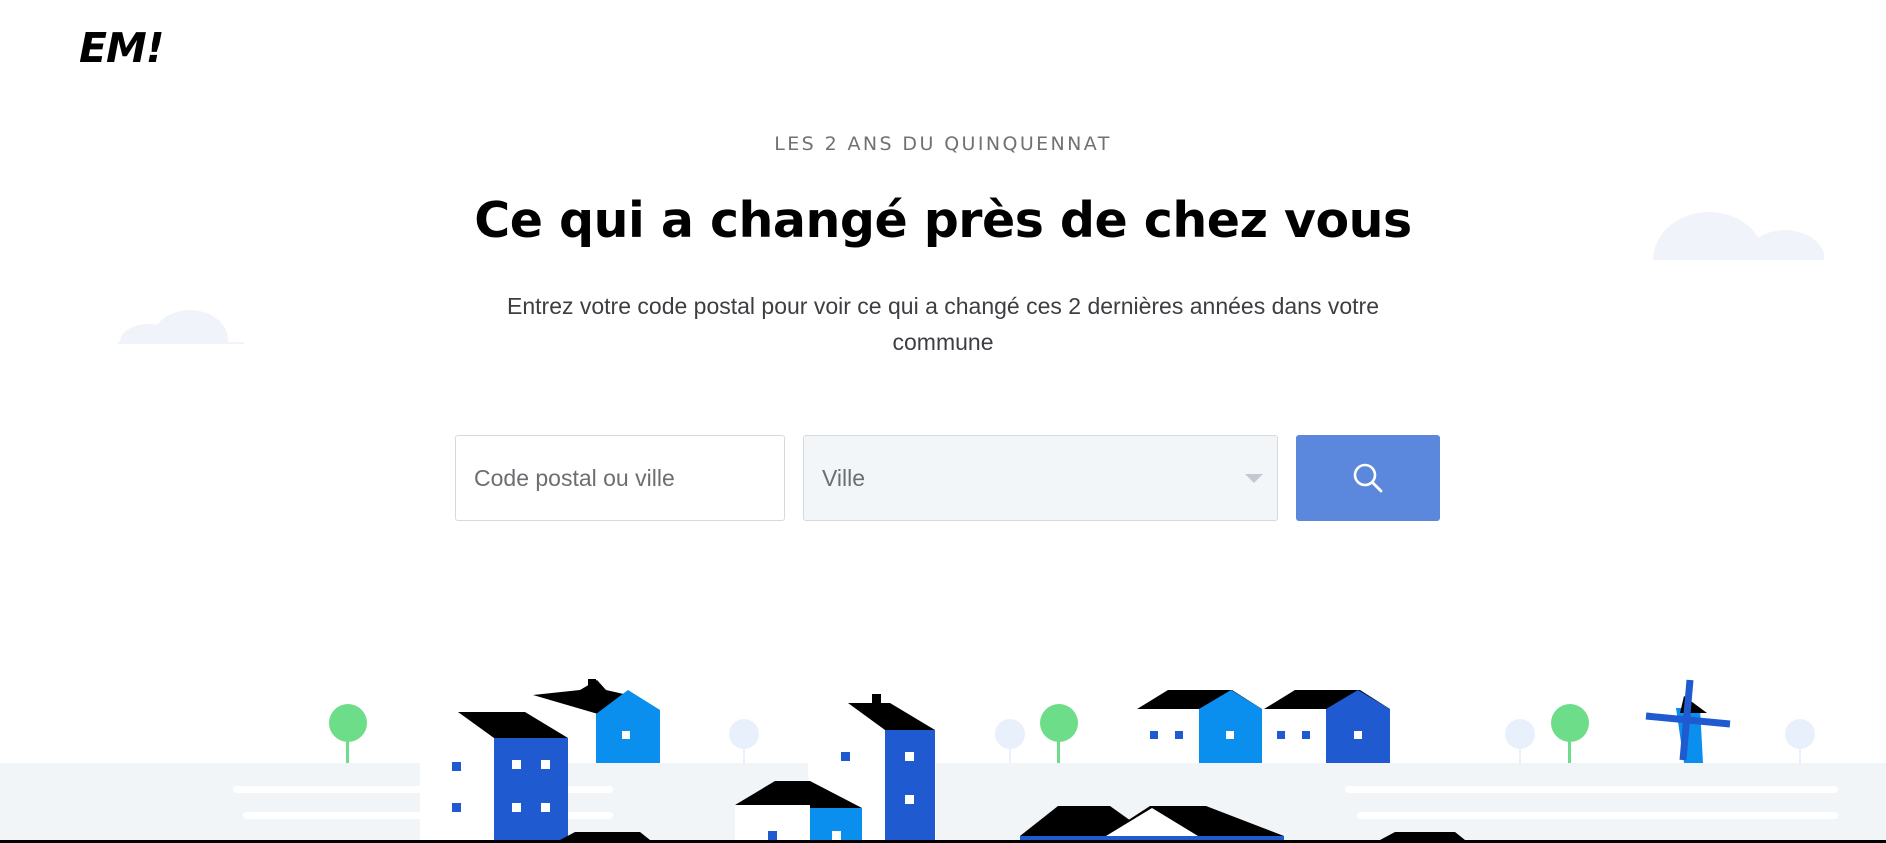 The height and width of the screenshot is (843, 1886). I want to click on postal-code-input, so click(620, 478).